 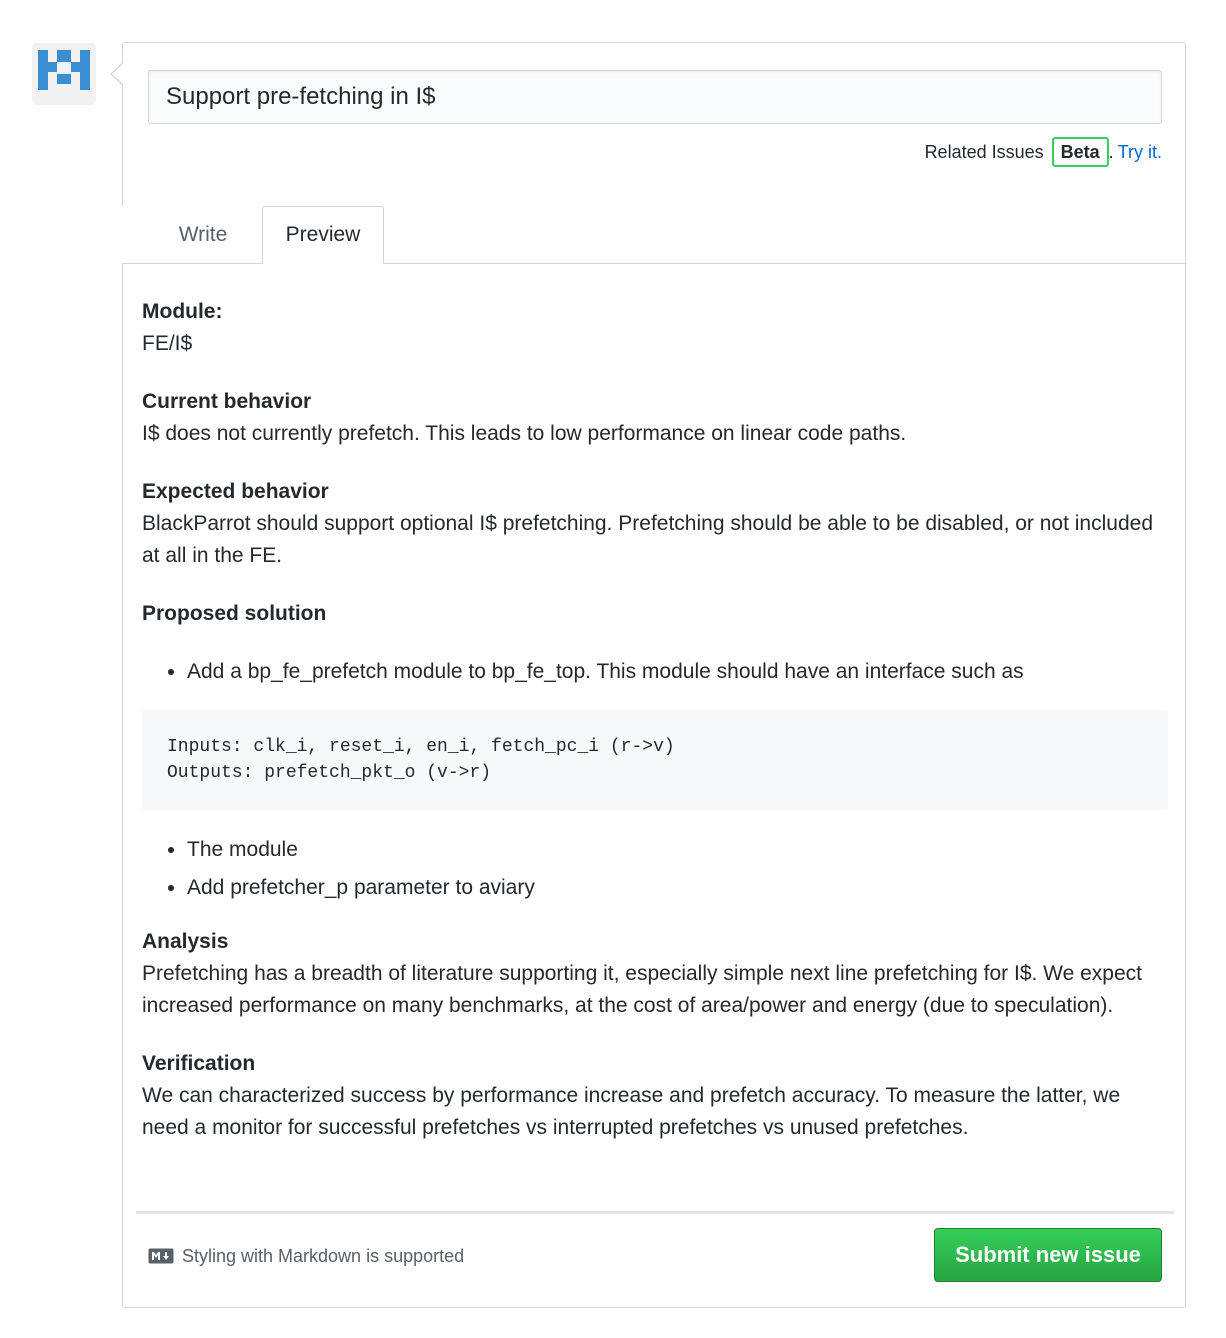 What do you see at coordinates (677, 888) in the screenshot?
I see `list-item: Add prefetcher_p parameter to aviary` at bounding box center [677, 888].